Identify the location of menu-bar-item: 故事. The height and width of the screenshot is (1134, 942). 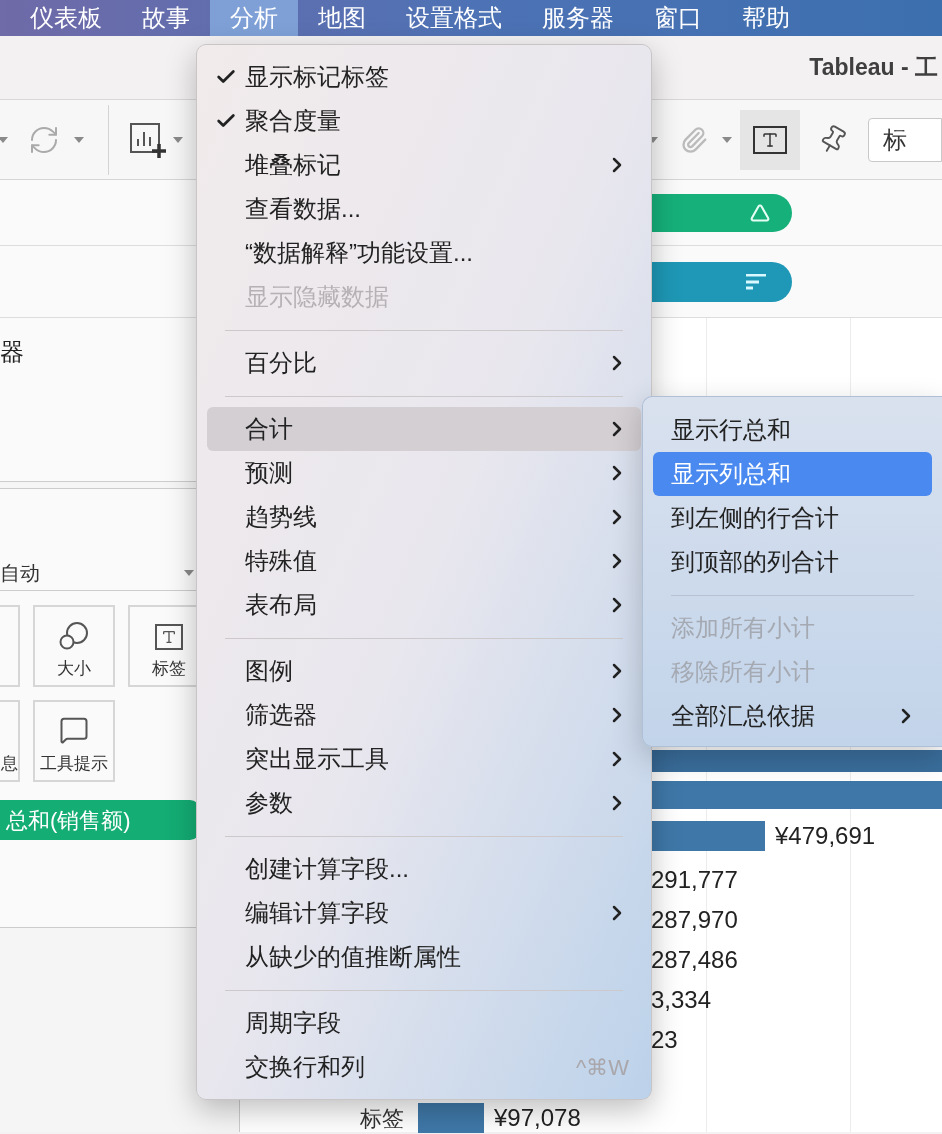
(166, 18).